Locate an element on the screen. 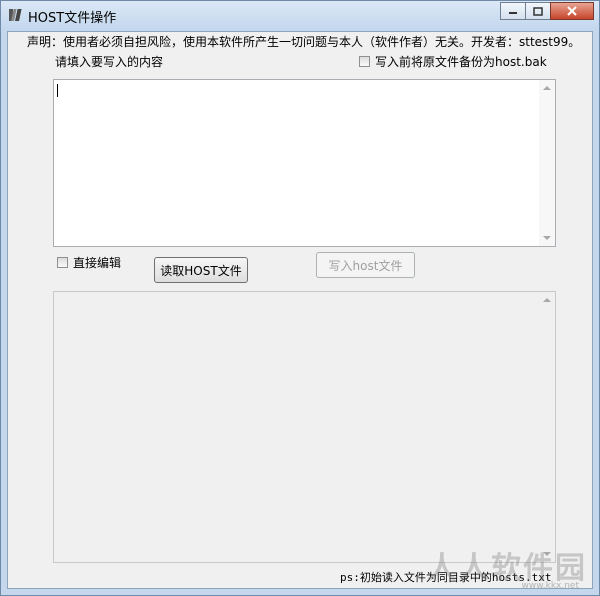 This screenshot has height=596, width=600. title-bar: HOST文件操作 is located at coordinates (300, 16).